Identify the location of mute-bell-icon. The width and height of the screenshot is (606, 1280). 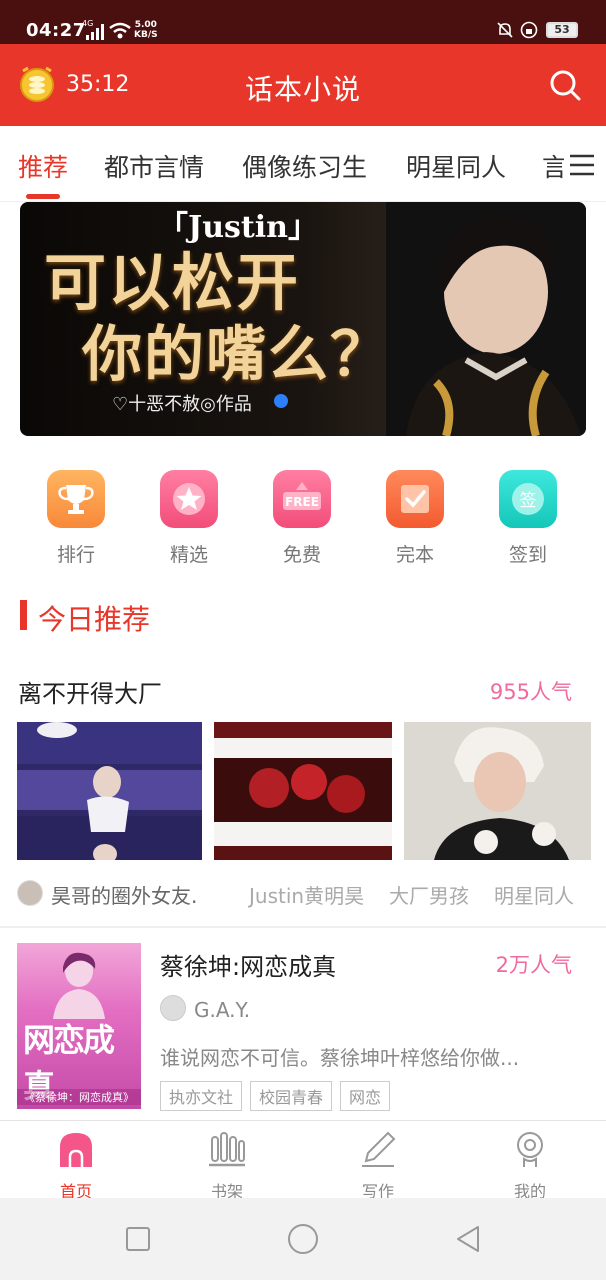
(505, 30).